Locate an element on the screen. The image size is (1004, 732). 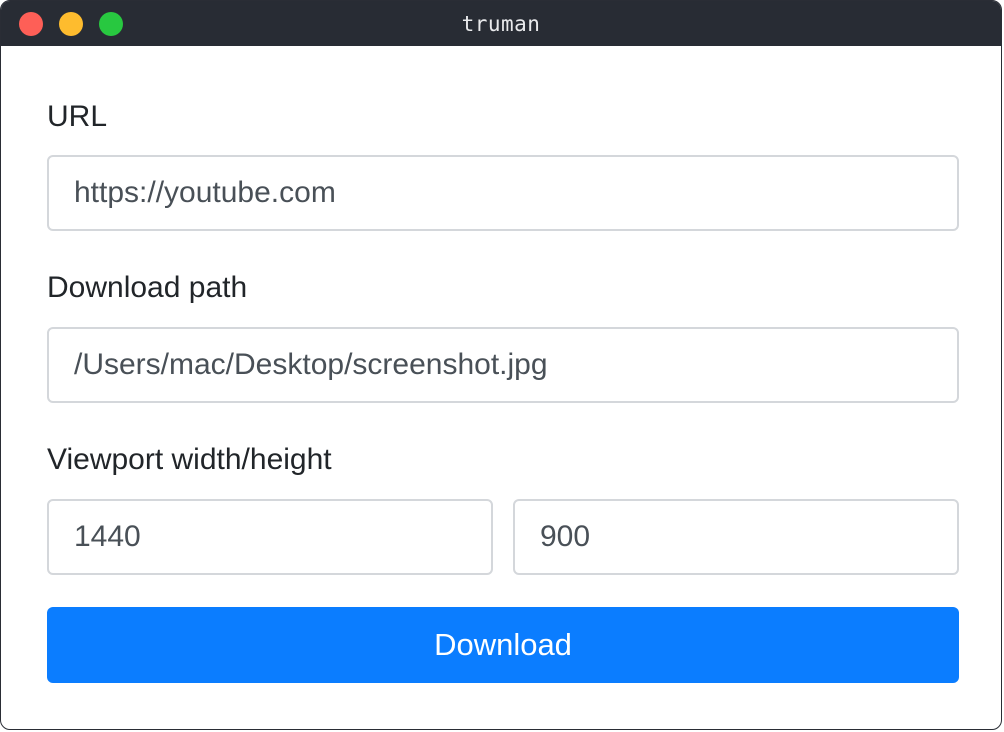
viewport-width-input: 1440 is located at coordinates (270, 537).